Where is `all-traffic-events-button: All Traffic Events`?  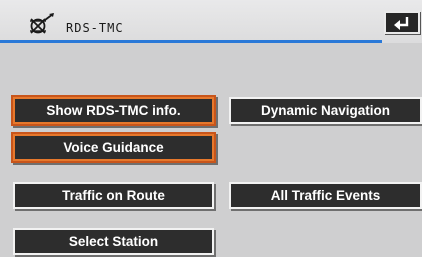
all-traffic-events-button: All Traffic Events is located at coordinates (325, 195).